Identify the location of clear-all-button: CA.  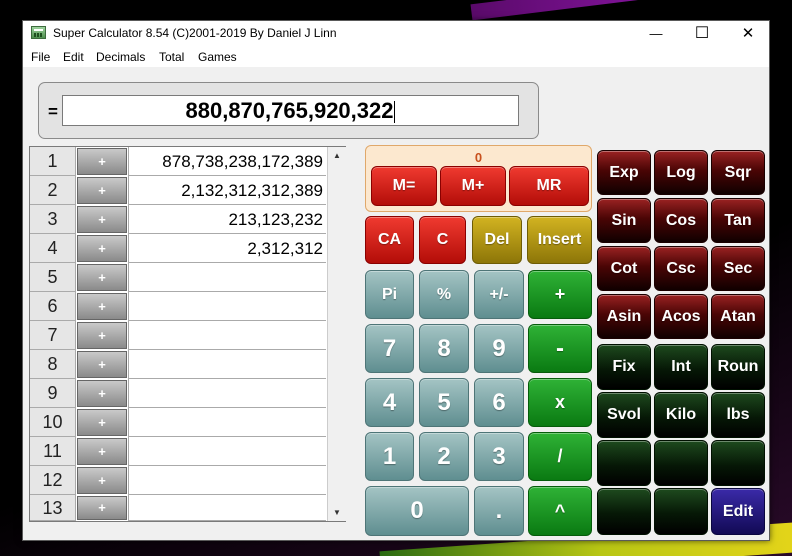
(389, 240).